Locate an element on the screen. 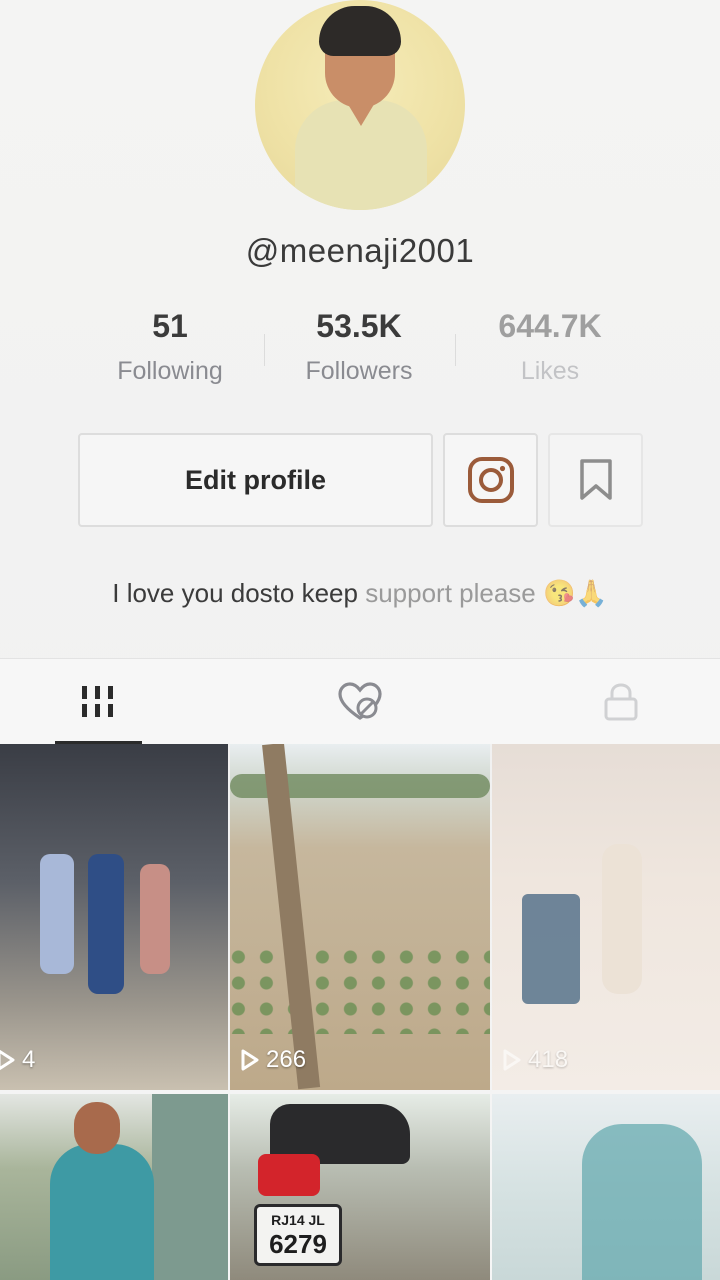 Image resolution: width=720 pixels, height=1280 pixels. bio-text-faded: support please is located at coordinates (450, 593).